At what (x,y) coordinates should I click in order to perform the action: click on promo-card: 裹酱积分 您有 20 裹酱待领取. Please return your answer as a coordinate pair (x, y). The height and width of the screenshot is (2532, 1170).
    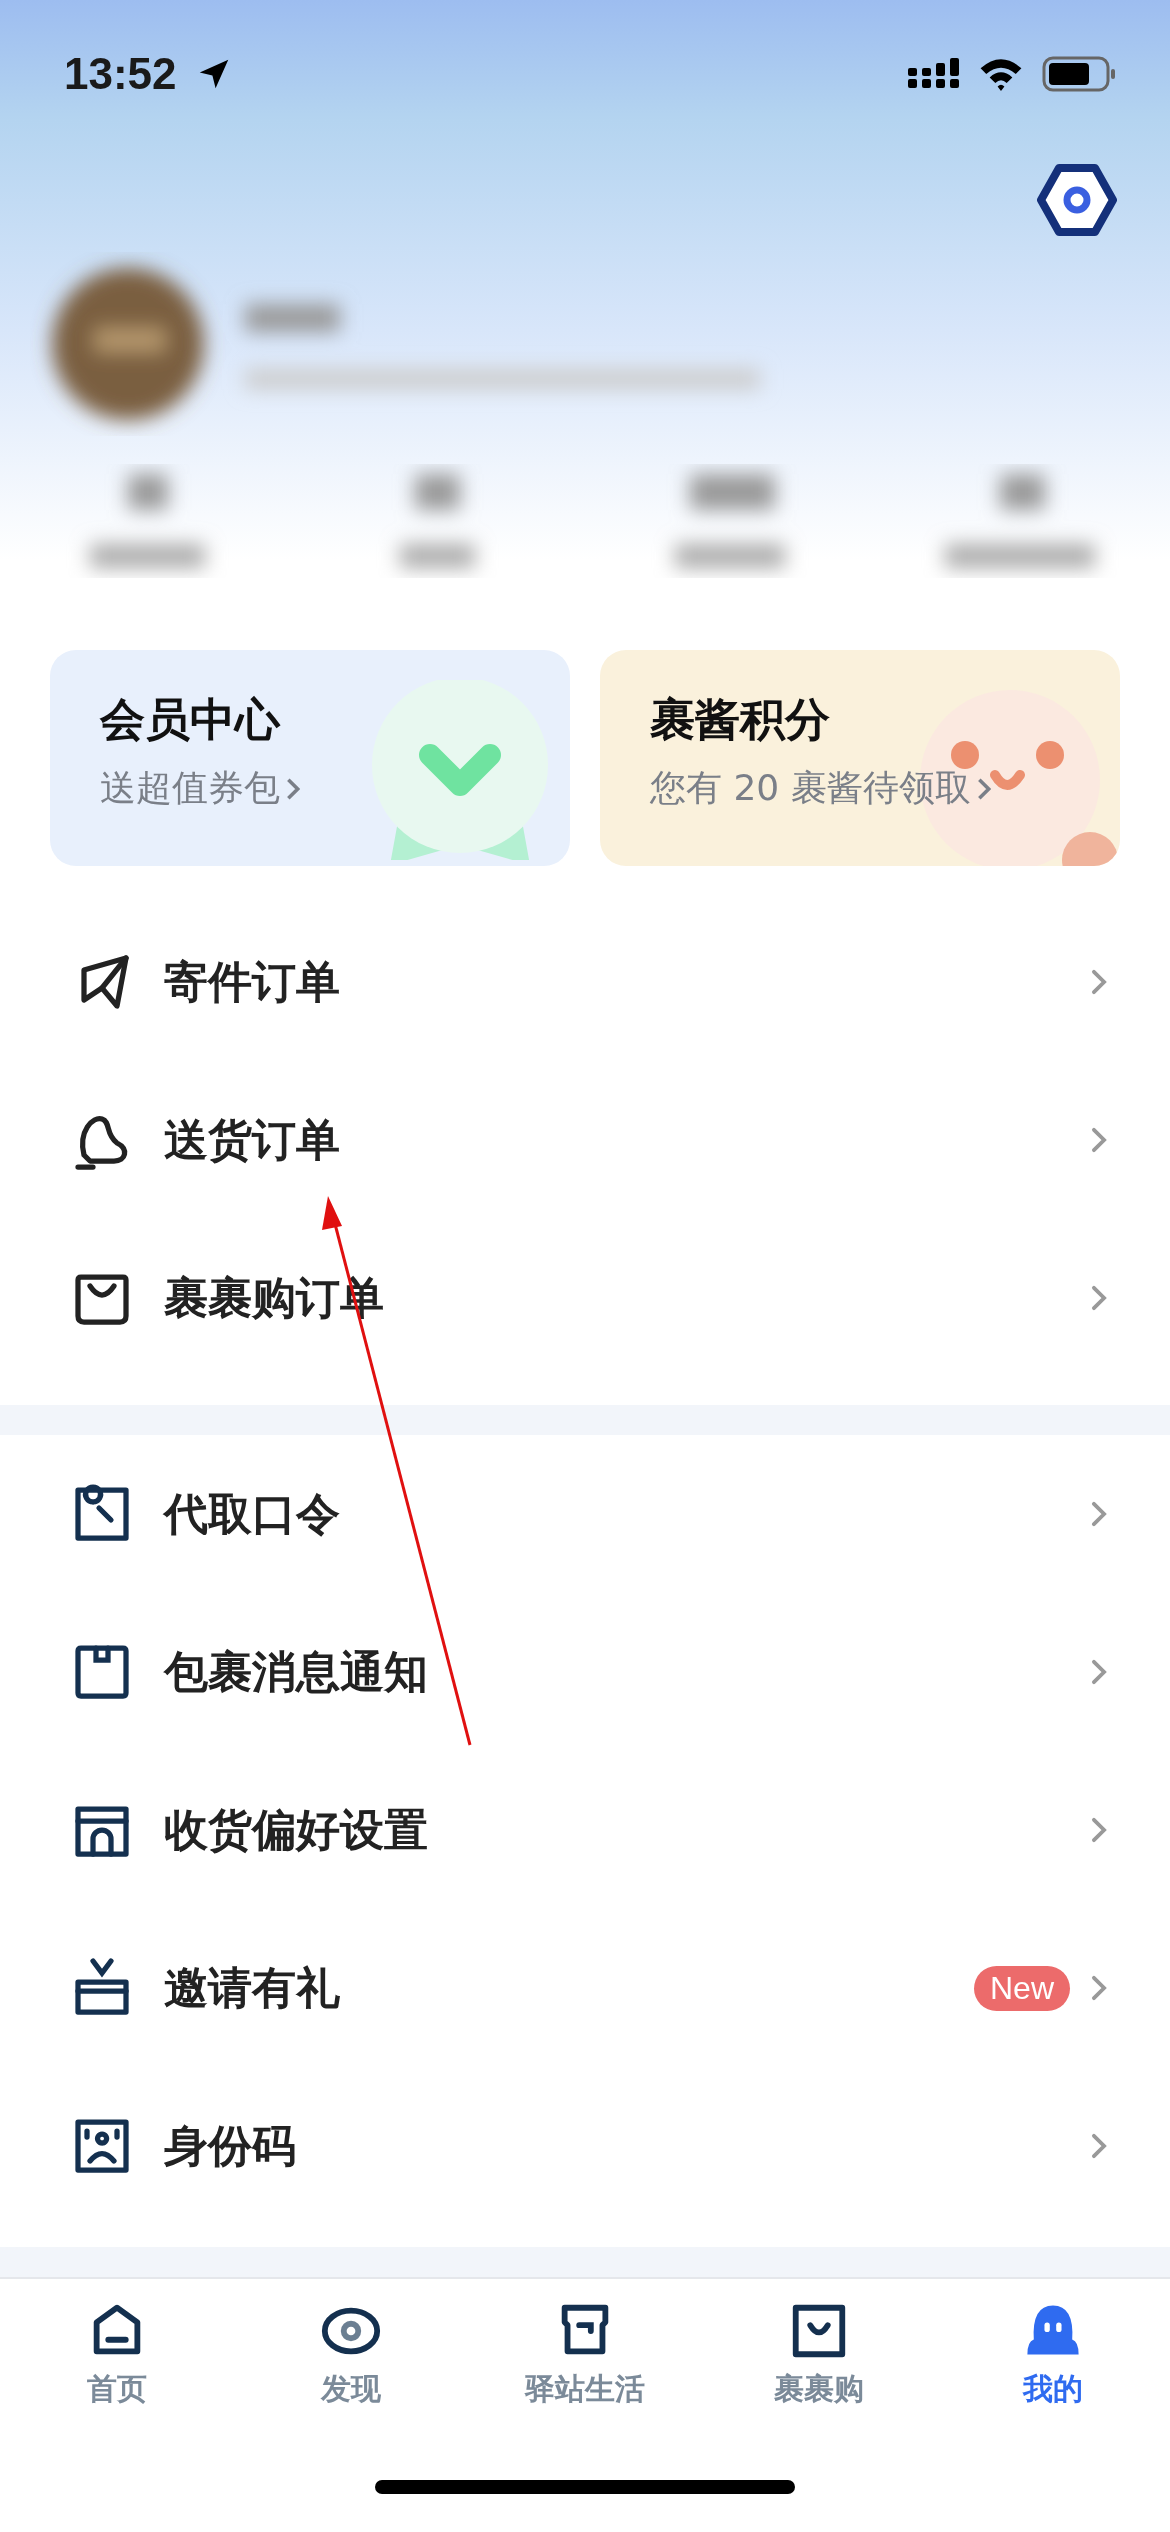
    Looking at the image, I should click on (860, 758).